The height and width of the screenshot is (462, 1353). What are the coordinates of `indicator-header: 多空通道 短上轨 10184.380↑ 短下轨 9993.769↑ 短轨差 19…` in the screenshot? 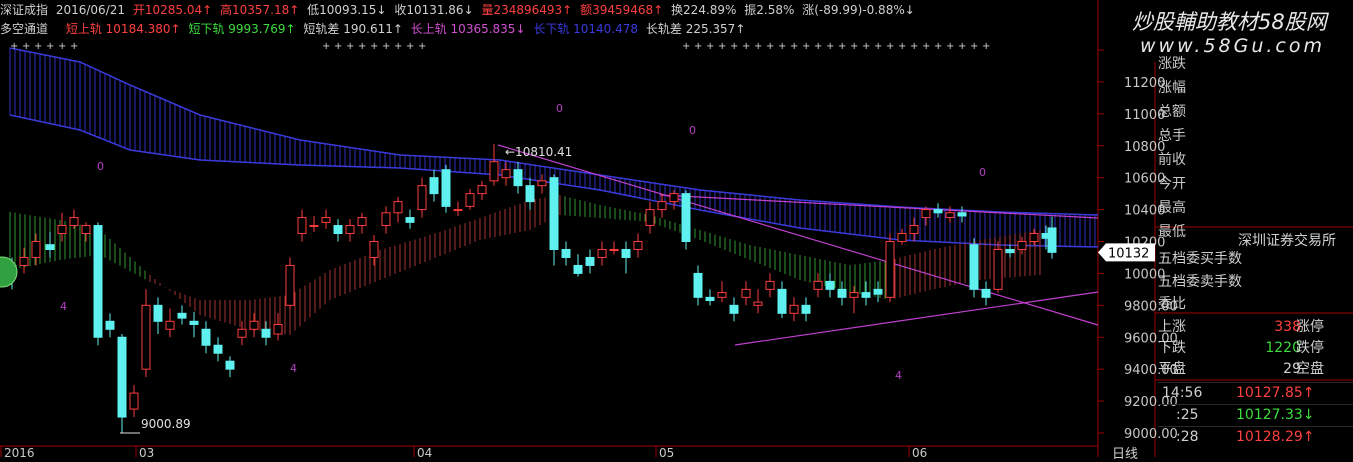 It's located at (374, 29).